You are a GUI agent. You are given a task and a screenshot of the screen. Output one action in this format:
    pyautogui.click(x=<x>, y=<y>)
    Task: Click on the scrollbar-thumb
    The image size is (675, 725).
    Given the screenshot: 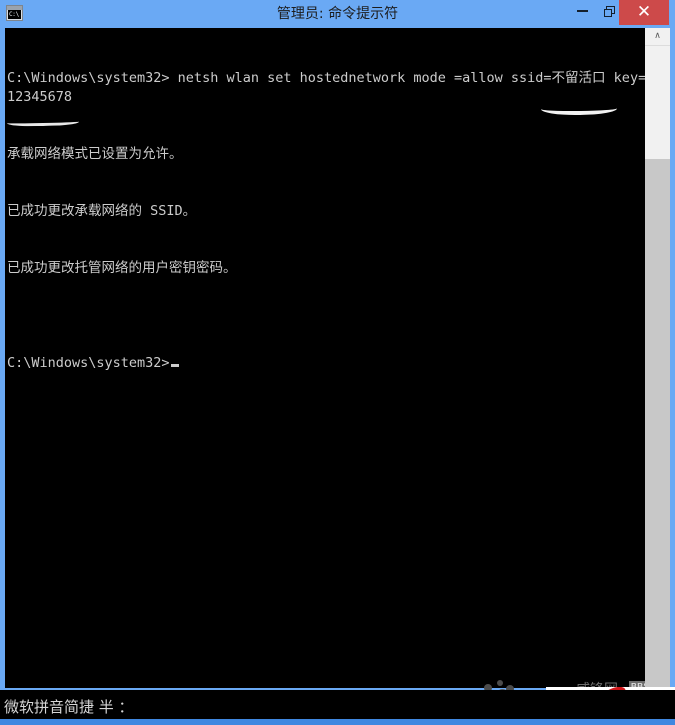 What is the action you would take?
    pyautogui.click(x=657, y=102)
    